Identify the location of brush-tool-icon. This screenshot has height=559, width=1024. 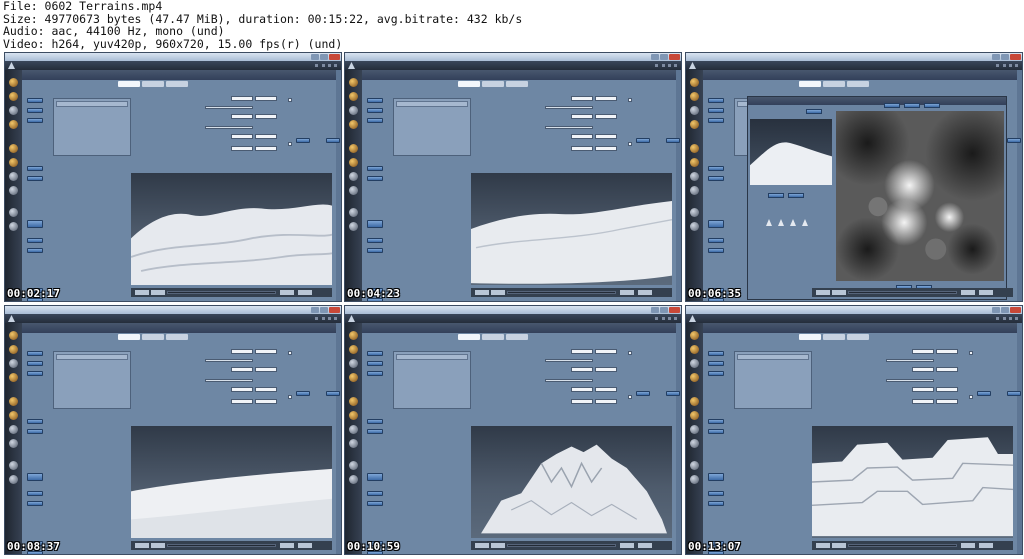
(781, 222).